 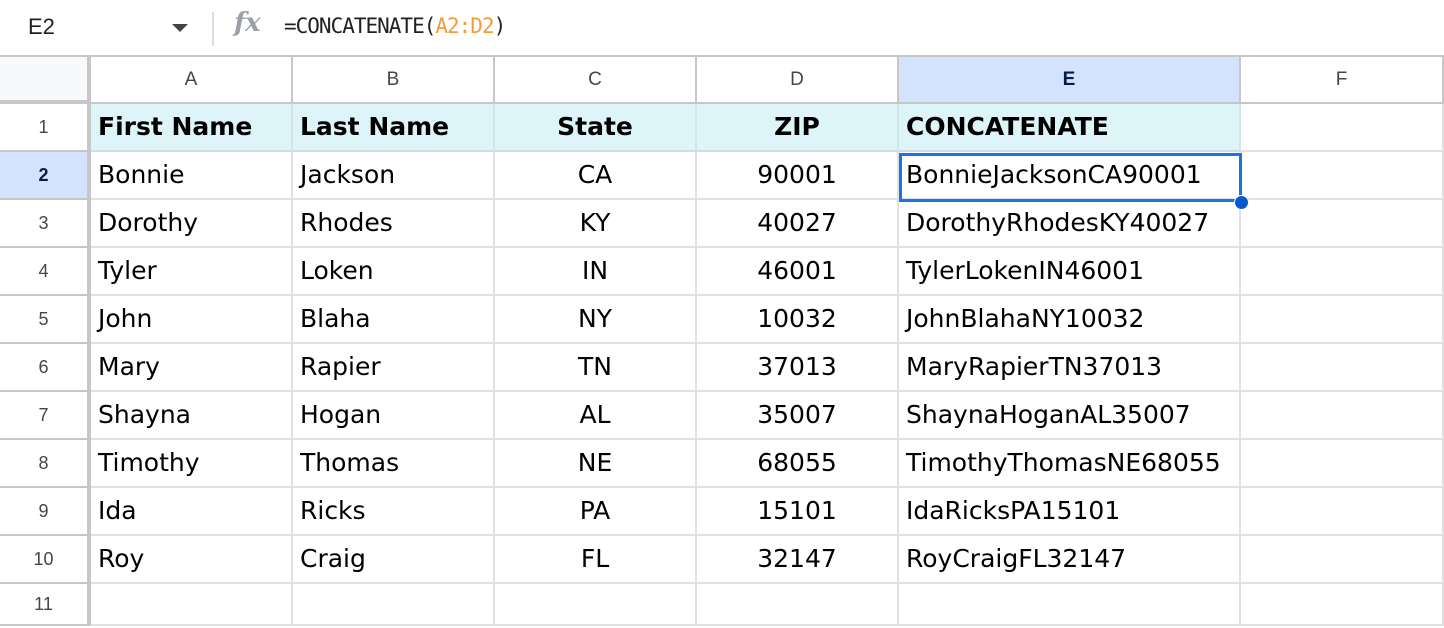 I want to click on column-header-e: E, so click(x=1070, y=80).